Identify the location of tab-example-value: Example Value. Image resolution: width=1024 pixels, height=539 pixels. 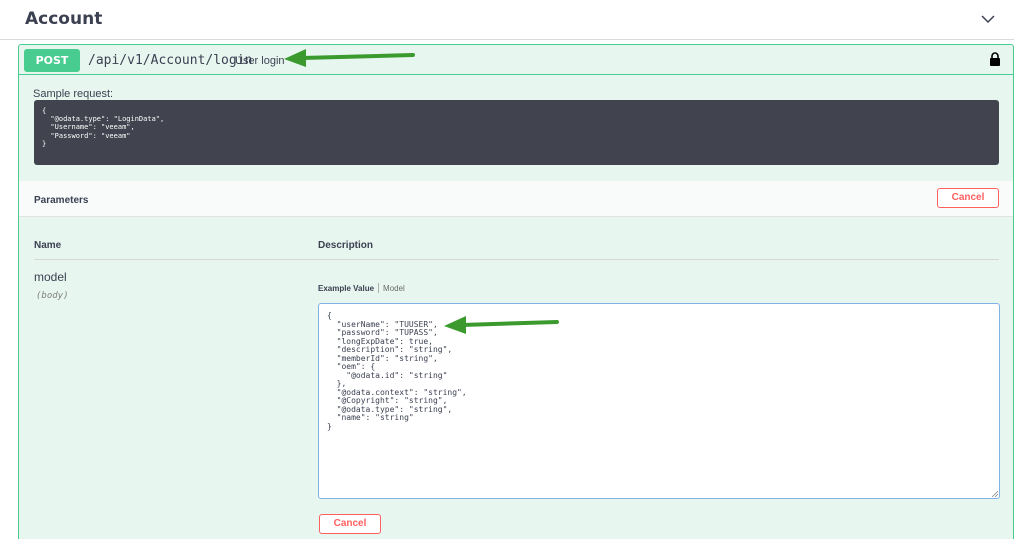
(346, 288).